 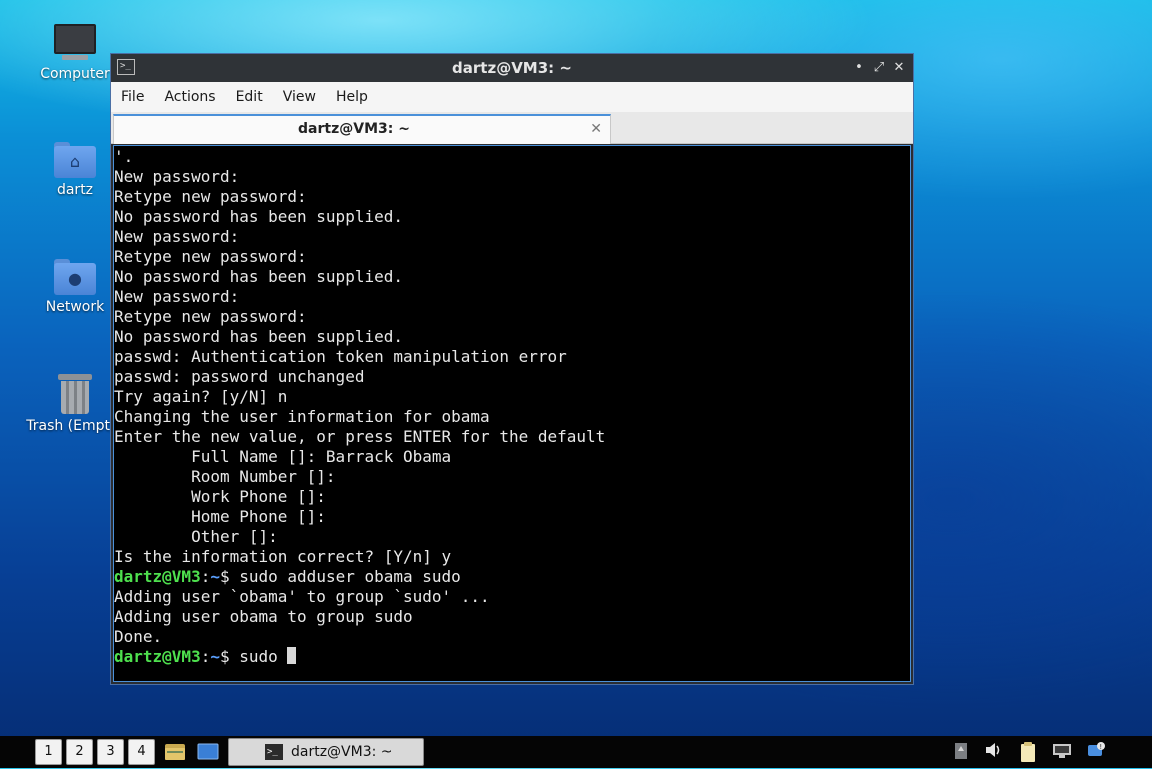 I want to click on tab-terminal: dartz@VM3: ~ ✕, so click(x=362, y=129).